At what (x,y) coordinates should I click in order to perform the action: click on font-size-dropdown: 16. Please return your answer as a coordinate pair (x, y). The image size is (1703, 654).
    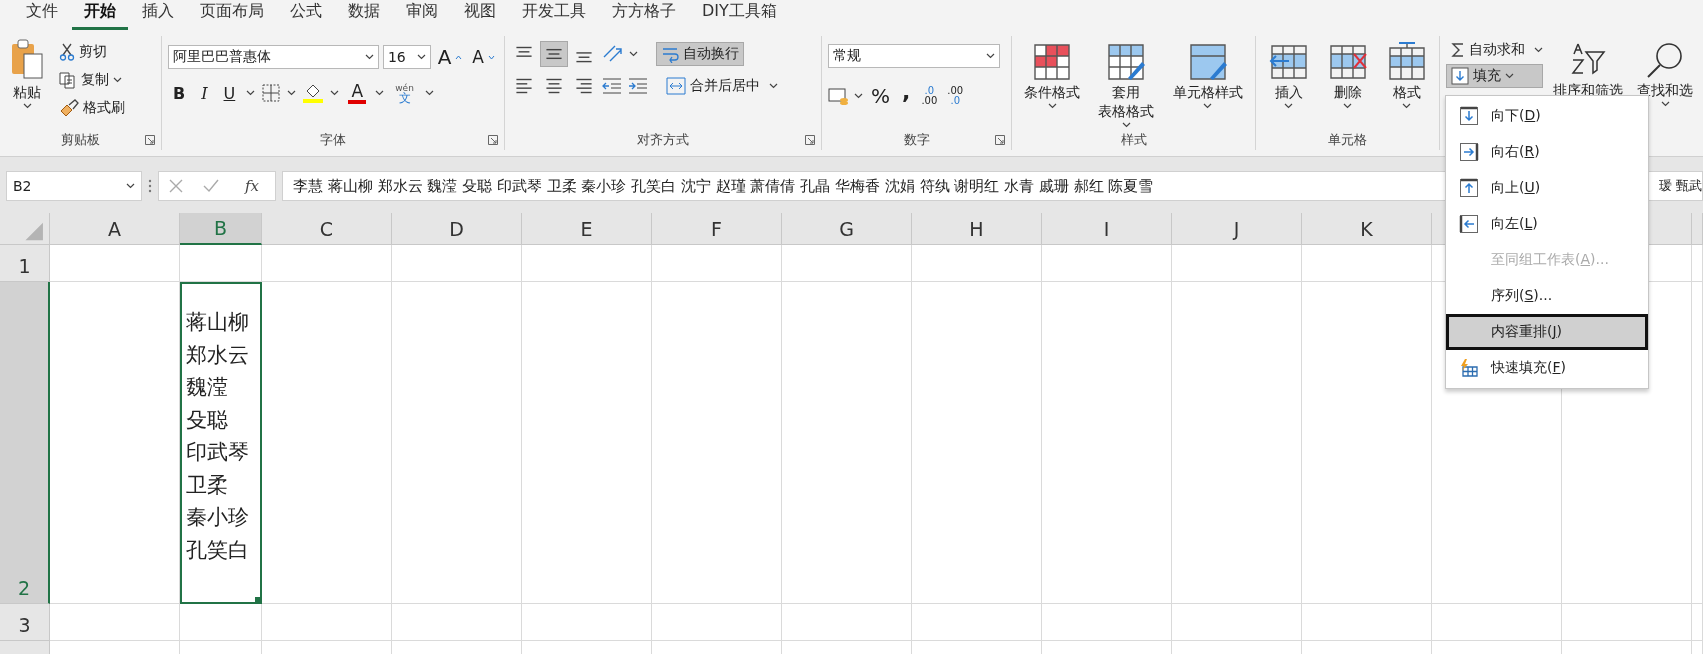
    Looking at the image, I should click on (406, 57).